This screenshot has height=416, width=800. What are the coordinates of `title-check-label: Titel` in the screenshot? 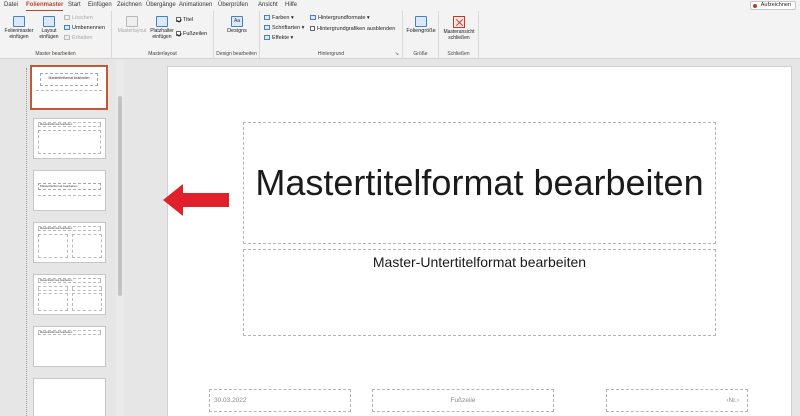 It's located at (188, 20).